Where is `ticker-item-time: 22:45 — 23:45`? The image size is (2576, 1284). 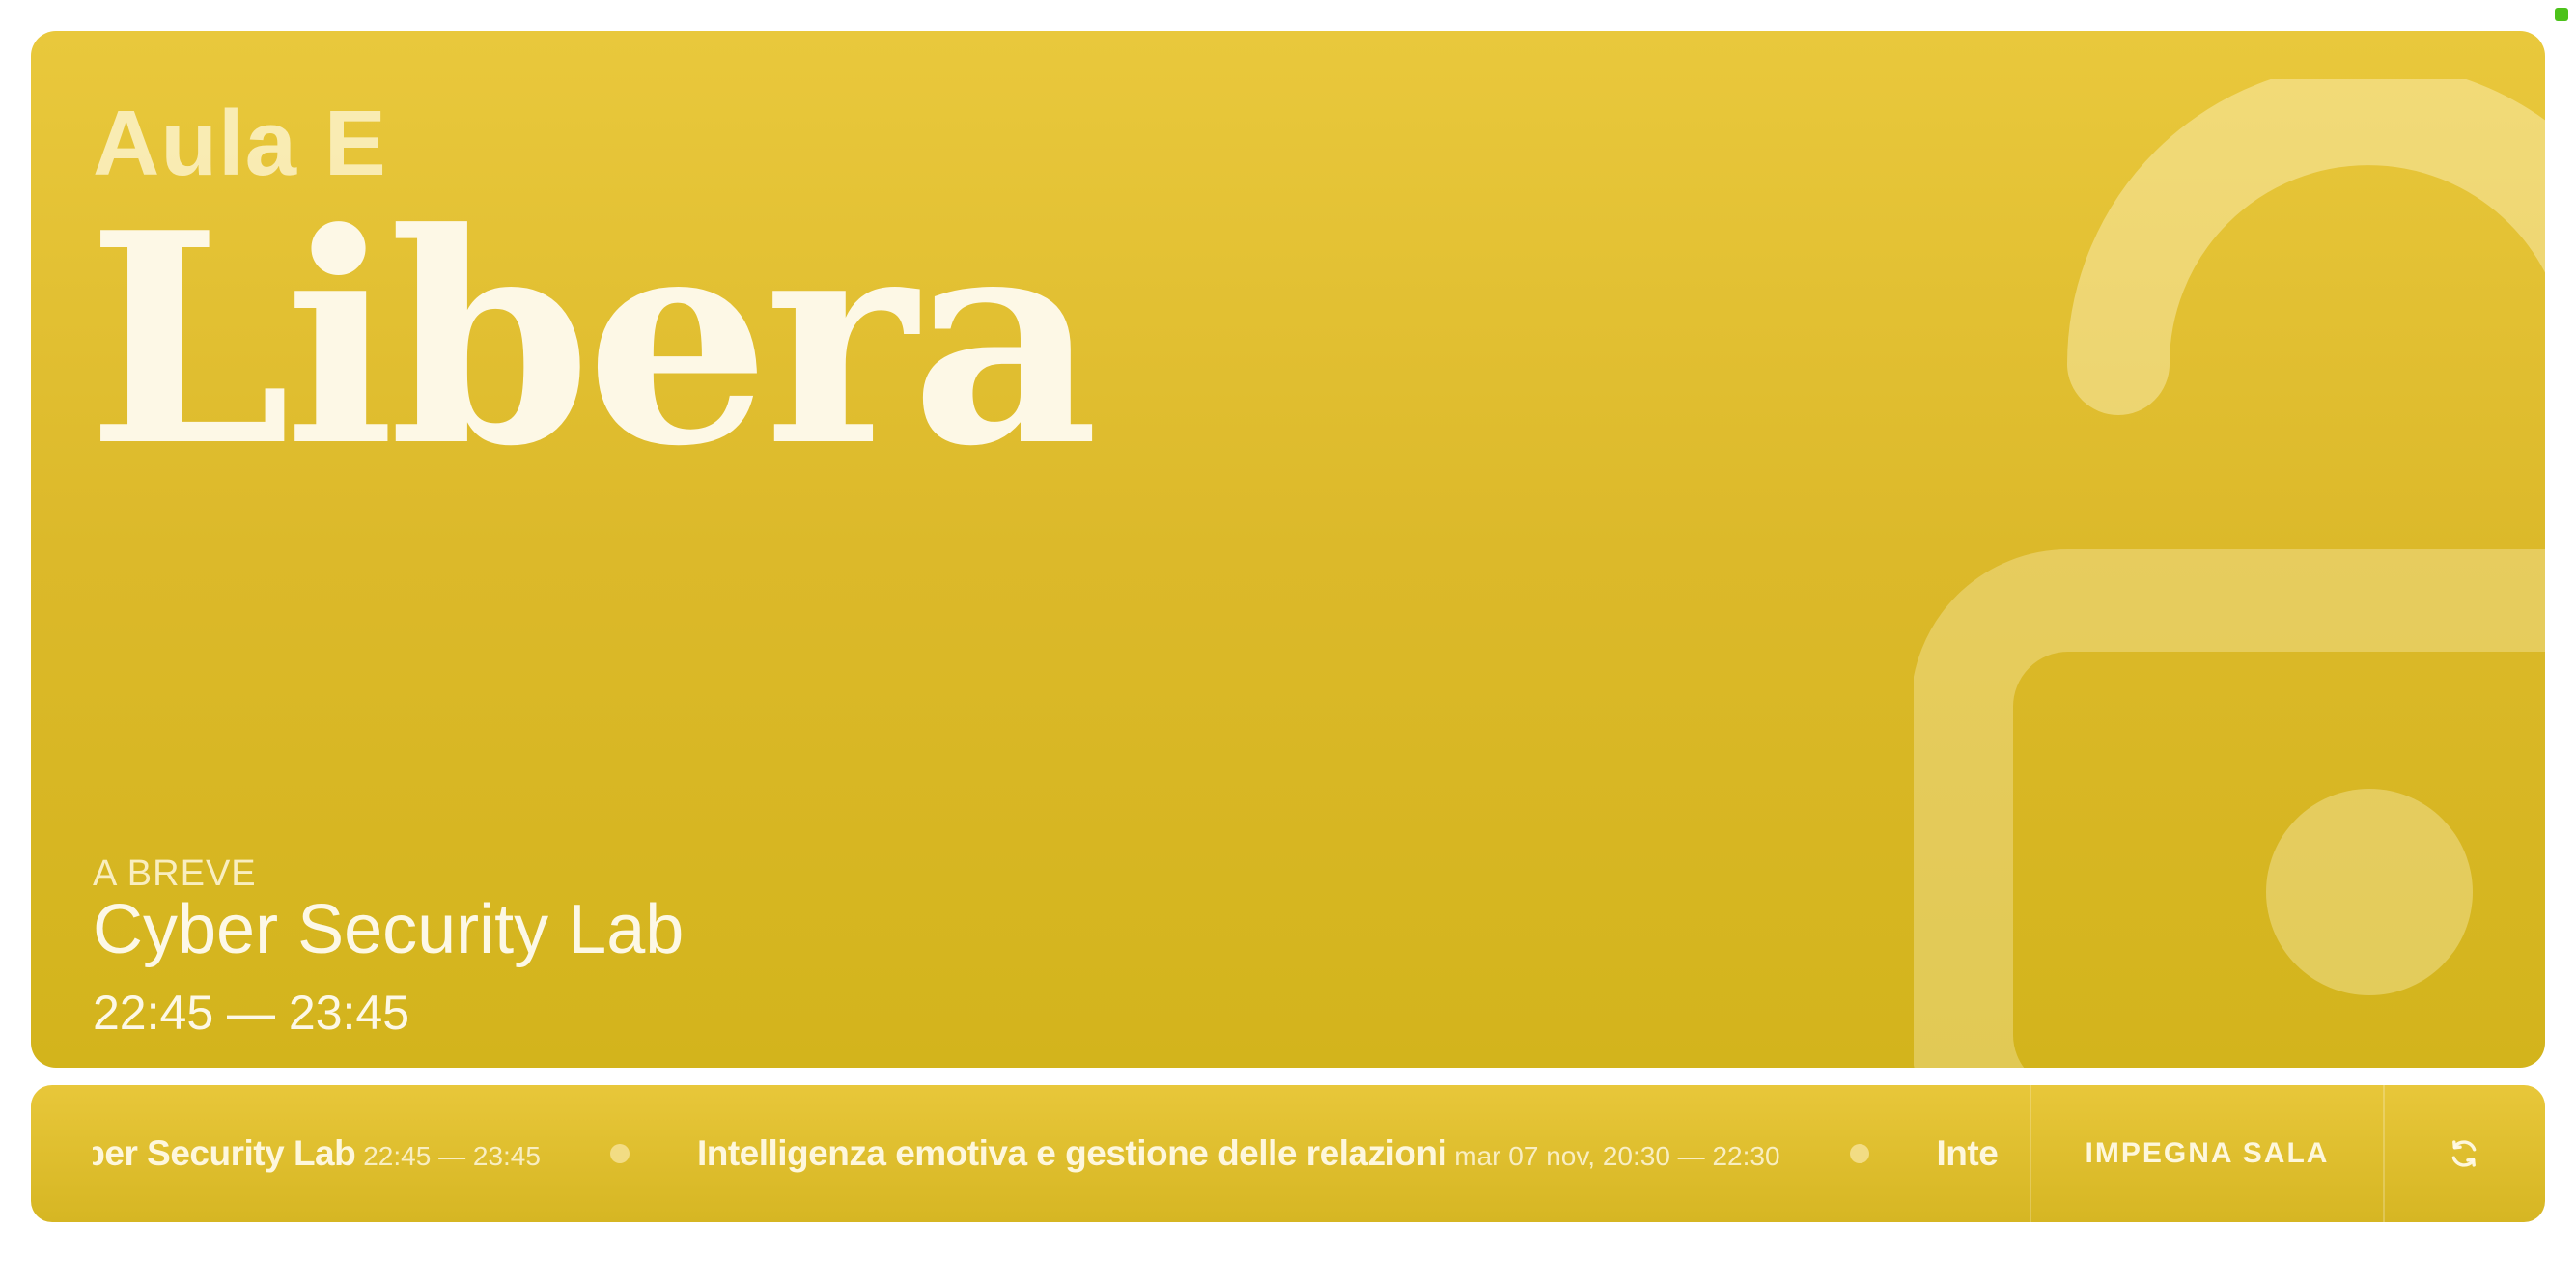 ticker-item-time: 22:45 — 23:45 is located at coordinates (452, 1156).